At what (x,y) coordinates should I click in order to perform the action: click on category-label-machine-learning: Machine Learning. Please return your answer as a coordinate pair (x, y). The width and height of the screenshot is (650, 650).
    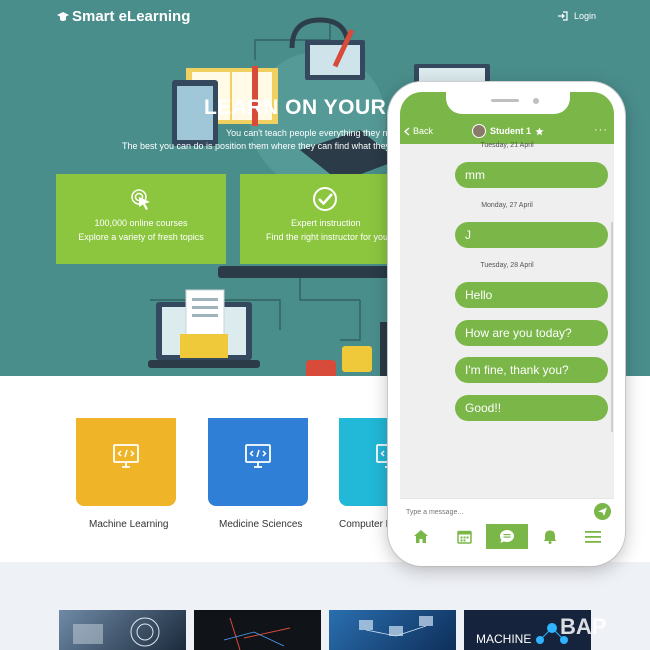
    Looking at the image, I should click on (129, 524).